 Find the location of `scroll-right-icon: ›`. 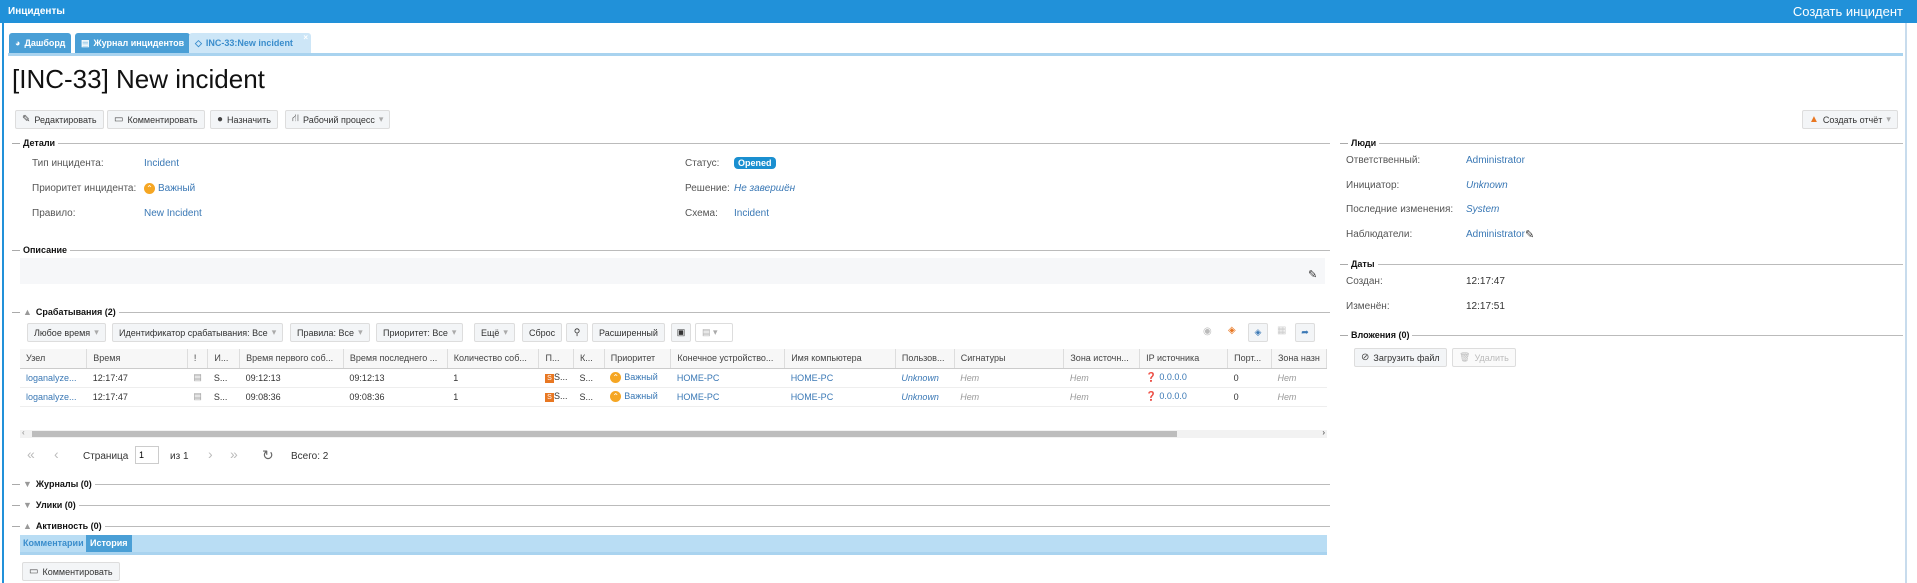

scroll-right-icon: › is located at coordinates (1323, 432).